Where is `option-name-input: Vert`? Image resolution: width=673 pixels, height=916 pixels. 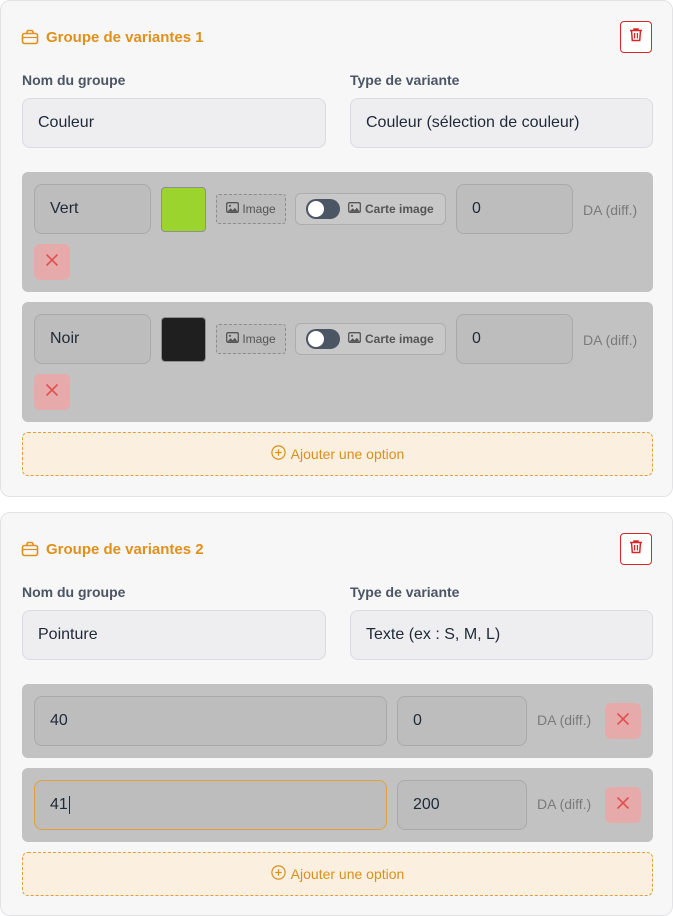 option-name-input: Vert is located at coordinates (92, 209).